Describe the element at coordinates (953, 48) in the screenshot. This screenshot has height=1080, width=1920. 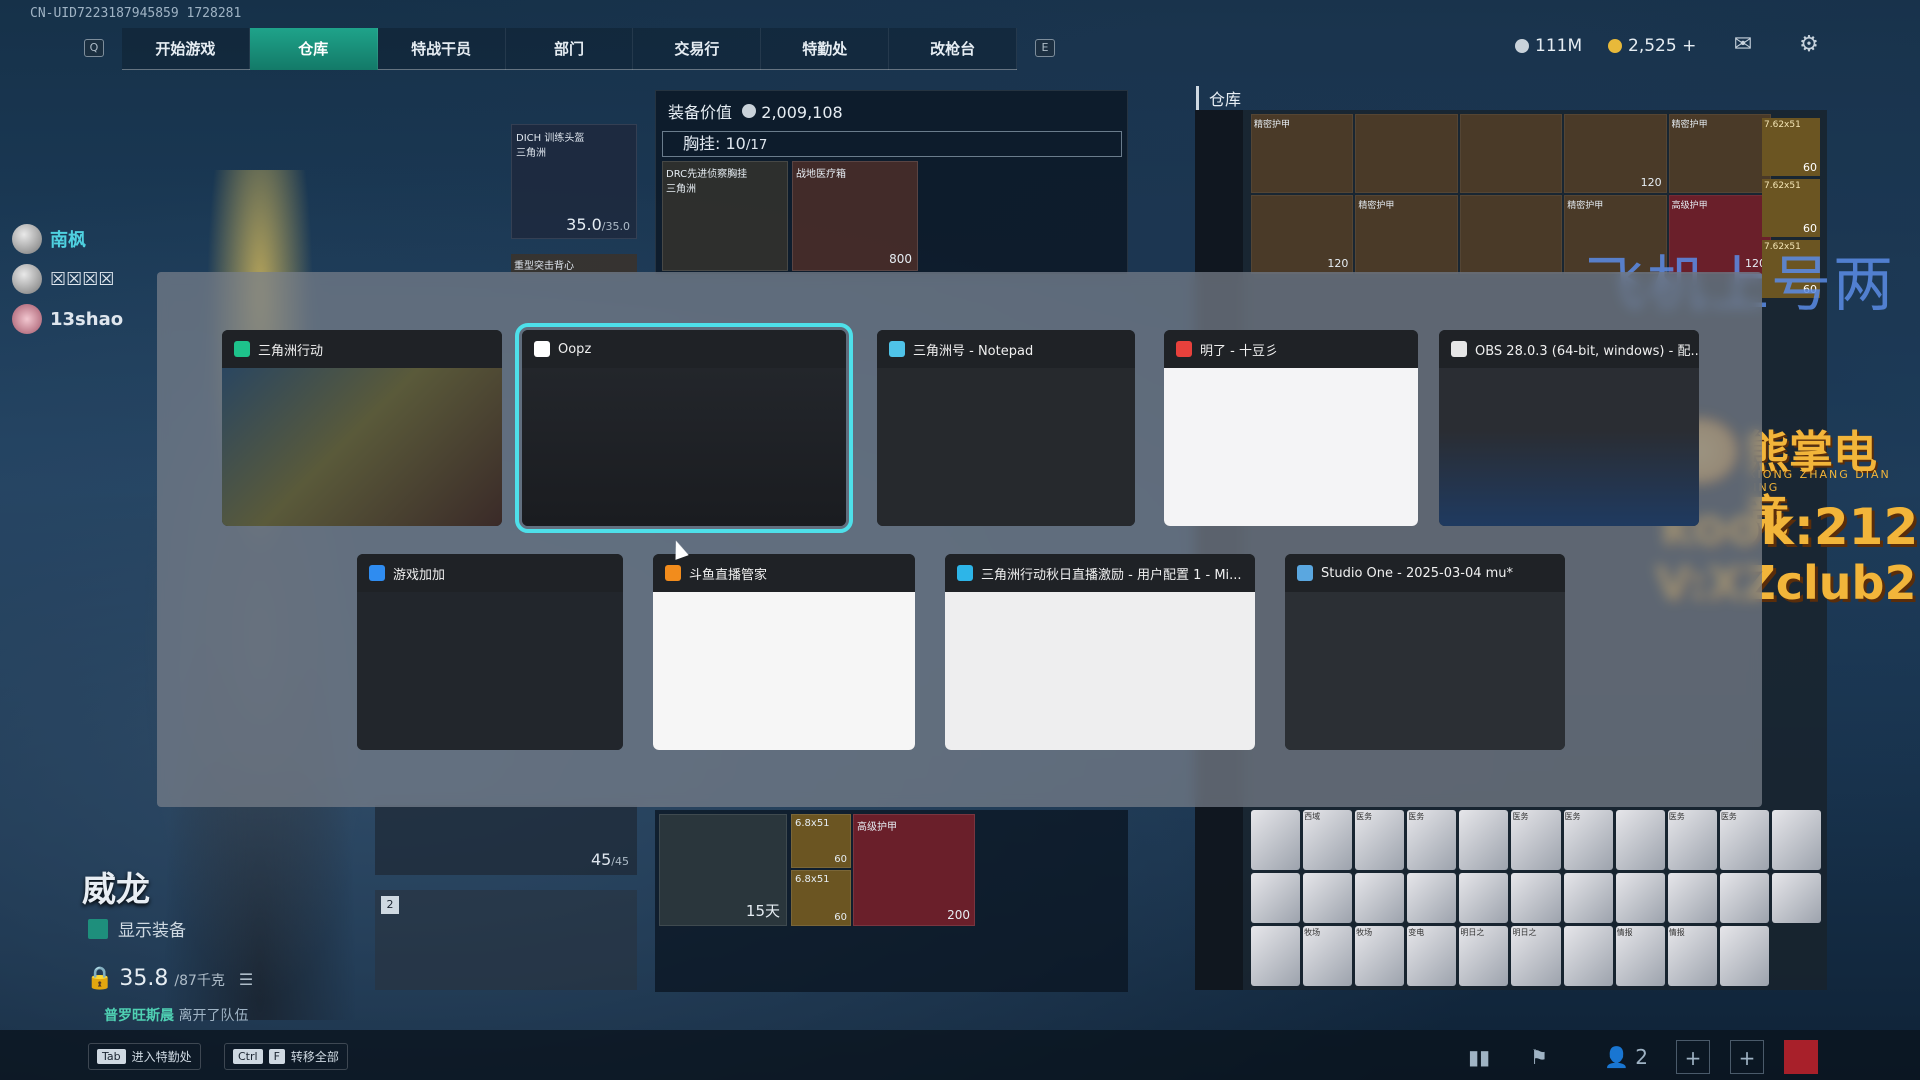
I see `tab-gunsmith: 改枪台` at that location.